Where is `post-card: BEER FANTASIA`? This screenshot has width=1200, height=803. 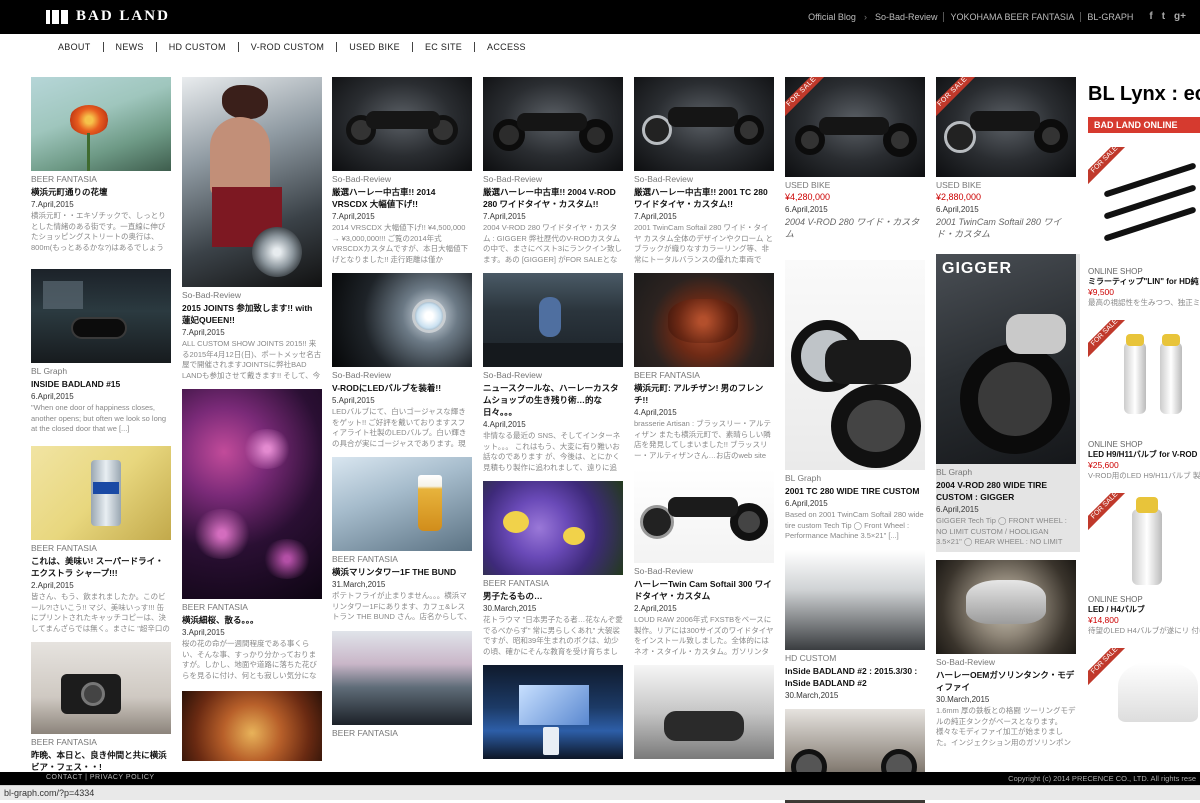 post-card: BEER FANTASIA is located at coordinates (402, 685).